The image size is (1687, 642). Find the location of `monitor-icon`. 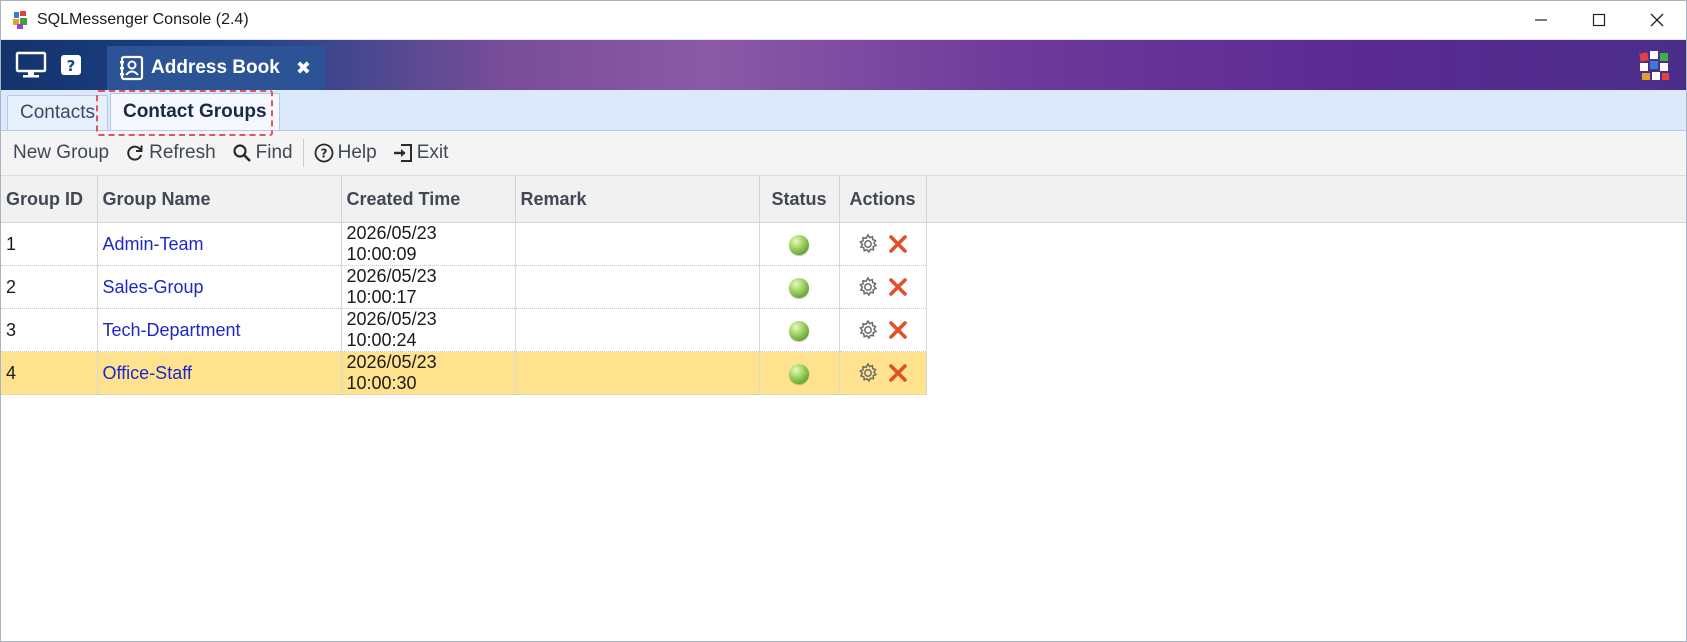

monitor-icon is located at coordinates (31, 64).